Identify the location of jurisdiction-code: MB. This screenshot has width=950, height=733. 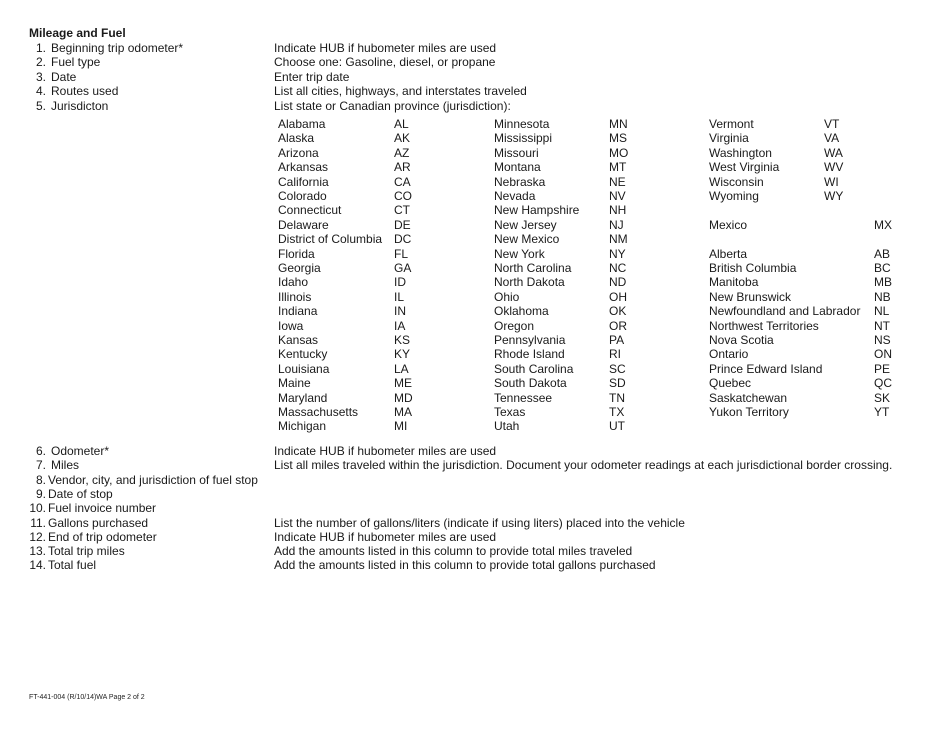
(883, 282).